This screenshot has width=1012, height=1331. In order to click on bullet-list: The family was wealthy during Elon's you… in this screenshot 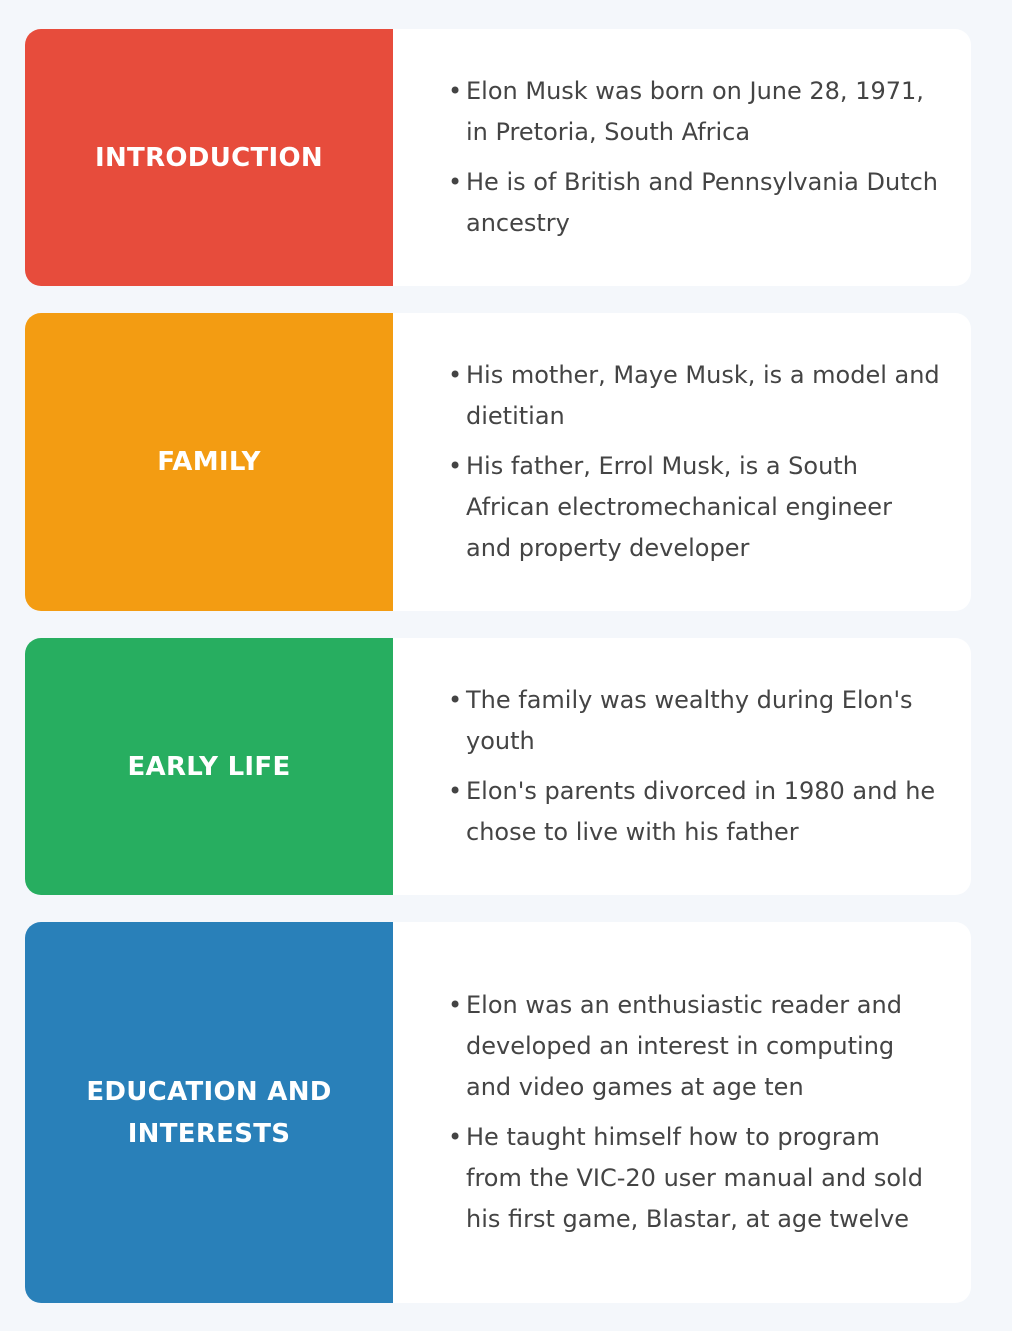, I will do `click(694, 766)`.